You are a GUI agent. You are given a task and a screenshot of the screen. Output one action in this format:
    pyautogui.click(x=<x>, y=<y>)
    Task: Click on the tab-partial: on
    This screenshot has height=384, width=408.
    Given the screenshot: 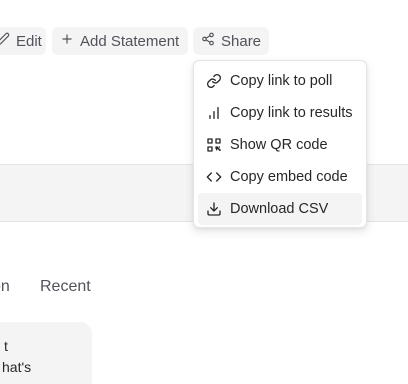 What is the action you would take?
    pyautogui.click(x=5, y=287)
    